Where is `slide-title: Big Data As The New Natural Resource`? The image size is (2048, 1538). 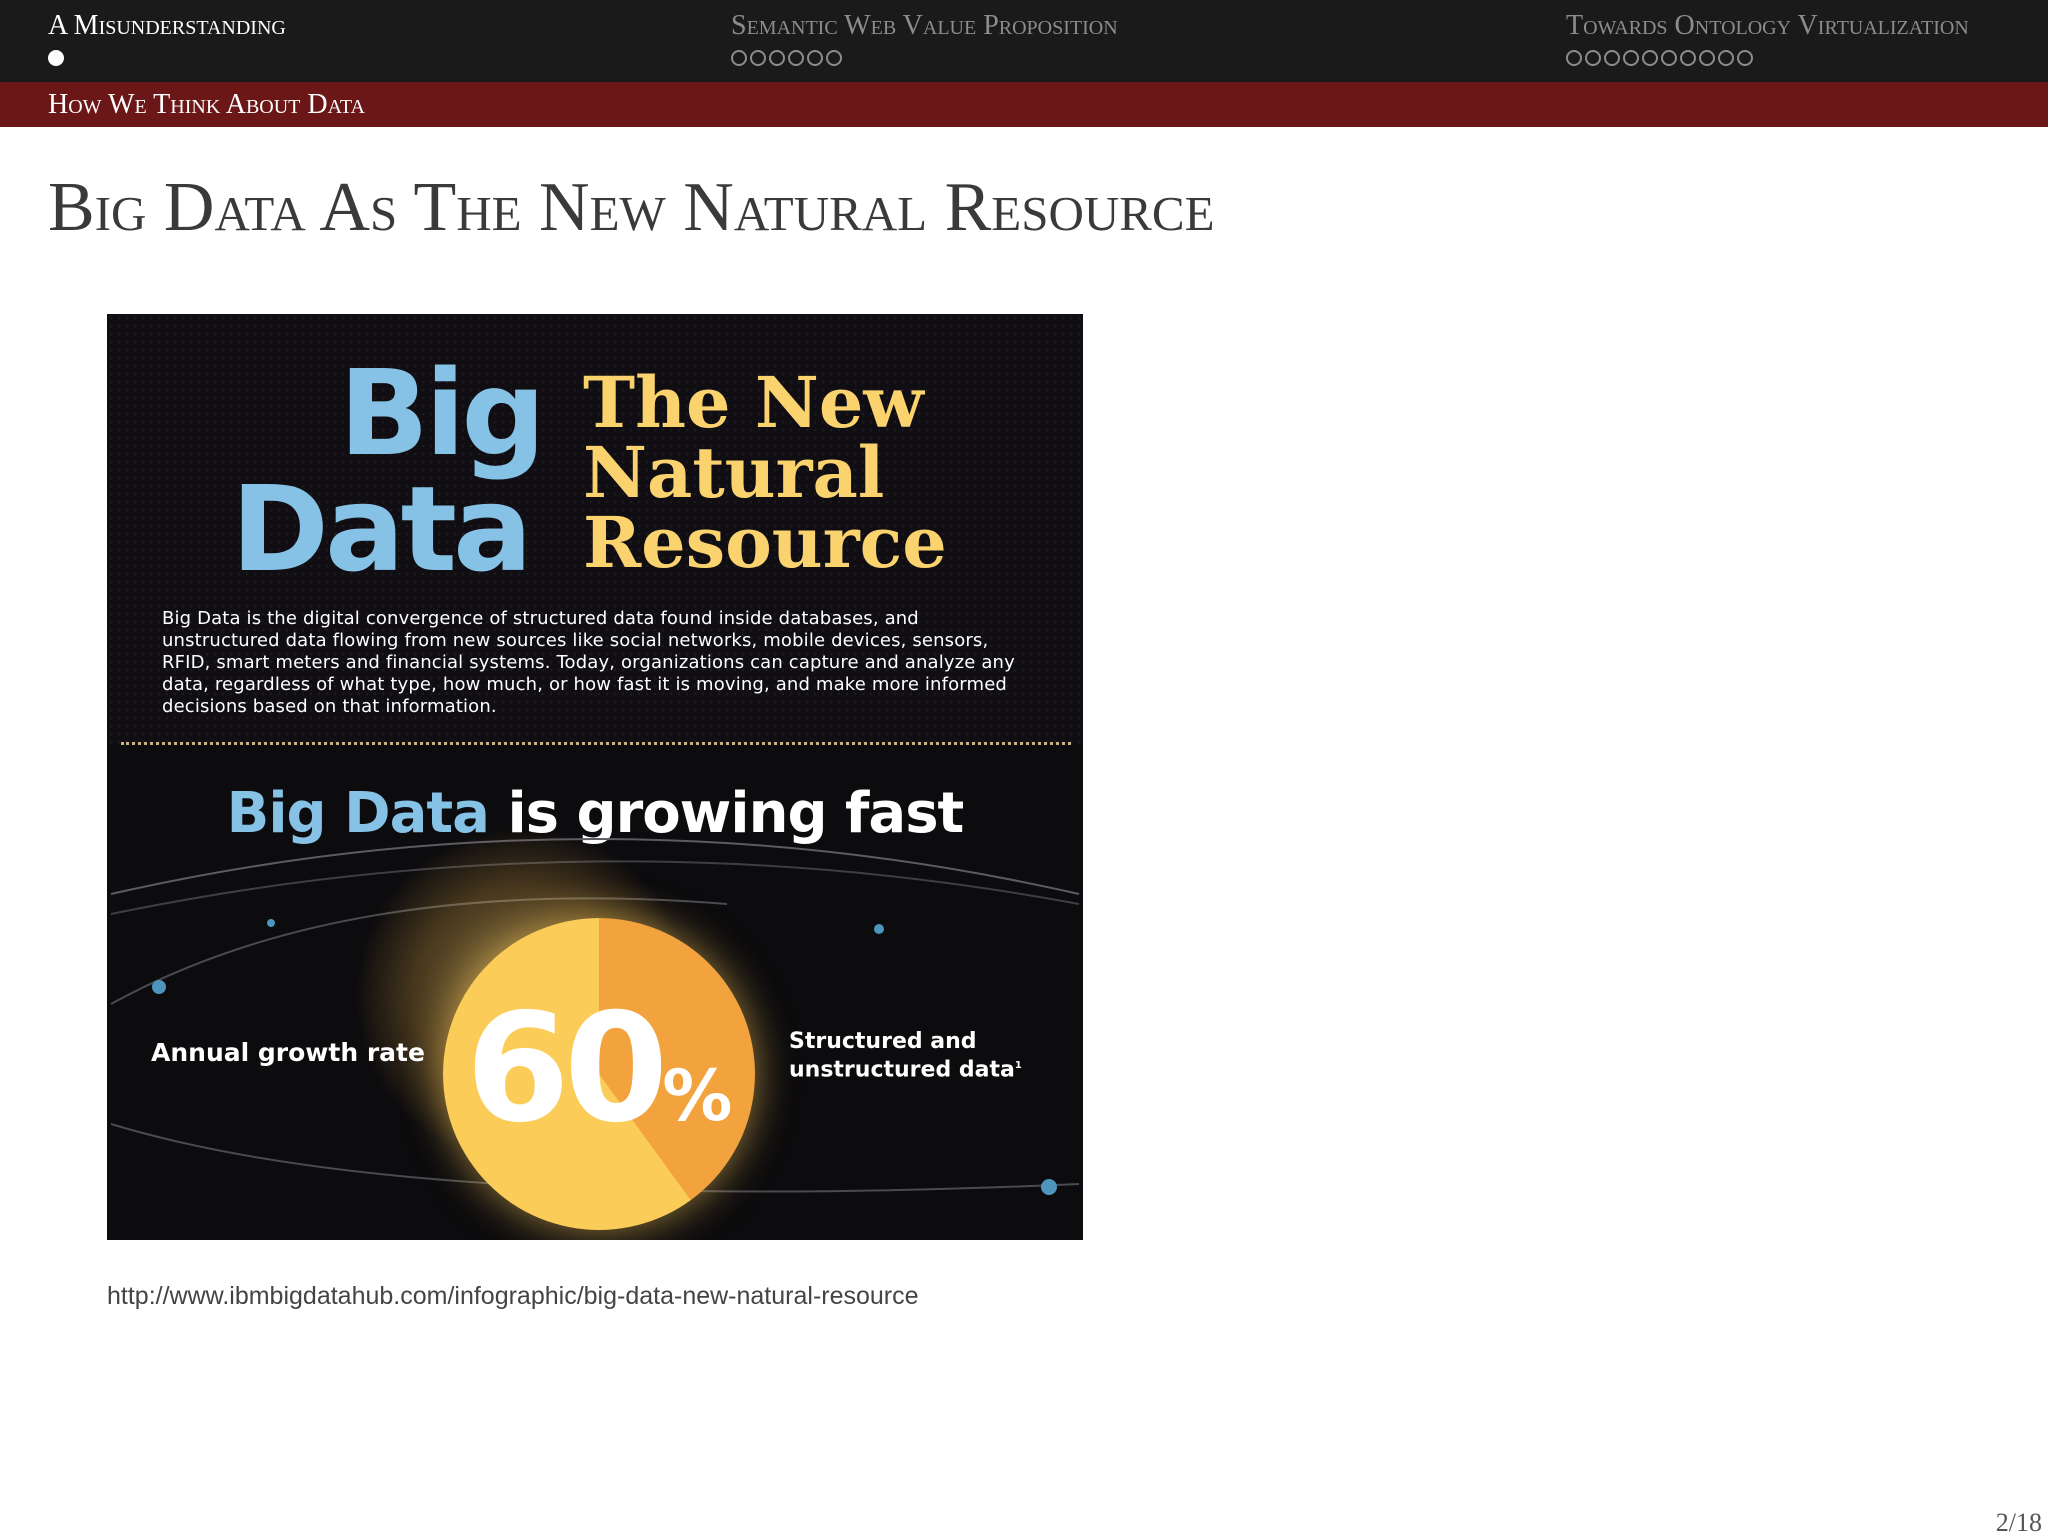
slide-title: Big Data As The New Natural Resource is located at coordinates (631, 207).